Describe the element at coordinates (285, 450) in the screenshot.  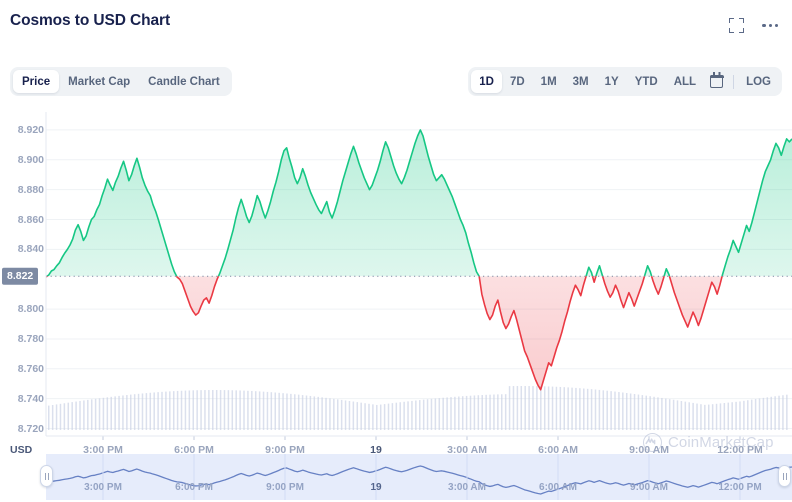
I see `x-axis-tick-label: 9:00 PM` at that location.